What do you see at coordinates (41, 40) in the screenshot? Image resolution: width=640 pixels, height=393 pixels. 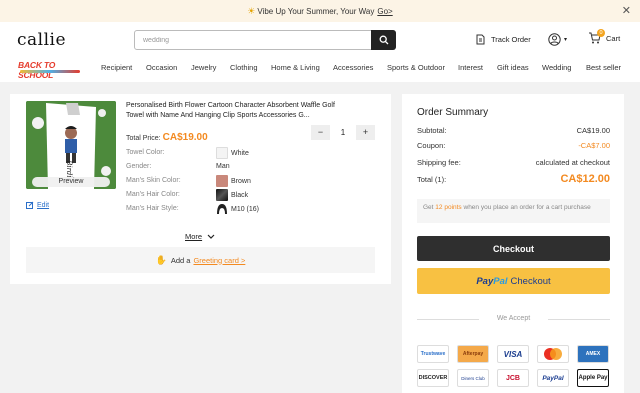 I see `logo: callie` at bounding box center [41, 40].